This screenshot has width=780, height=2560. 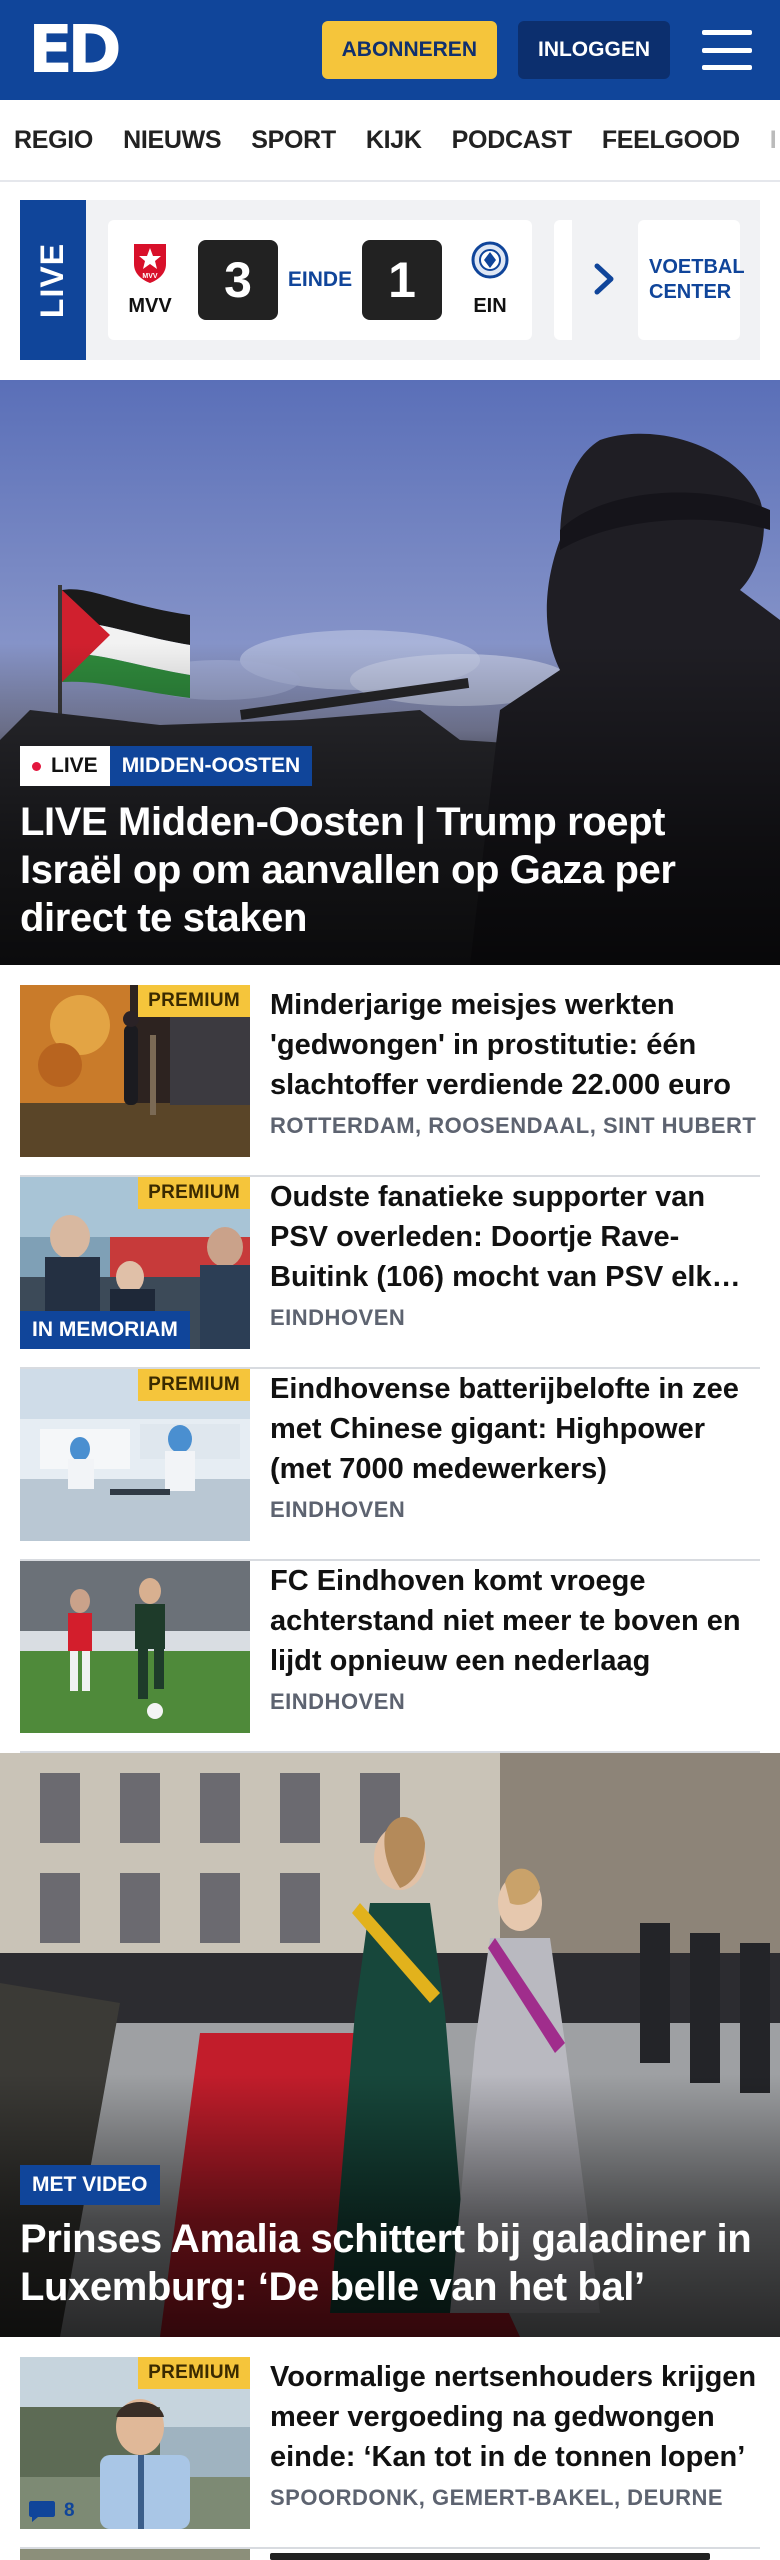 What do you see at coordinates (150, 306) in the screenshot?
I see `home-team-abbr: MVV` at bounding box center [150, 306].